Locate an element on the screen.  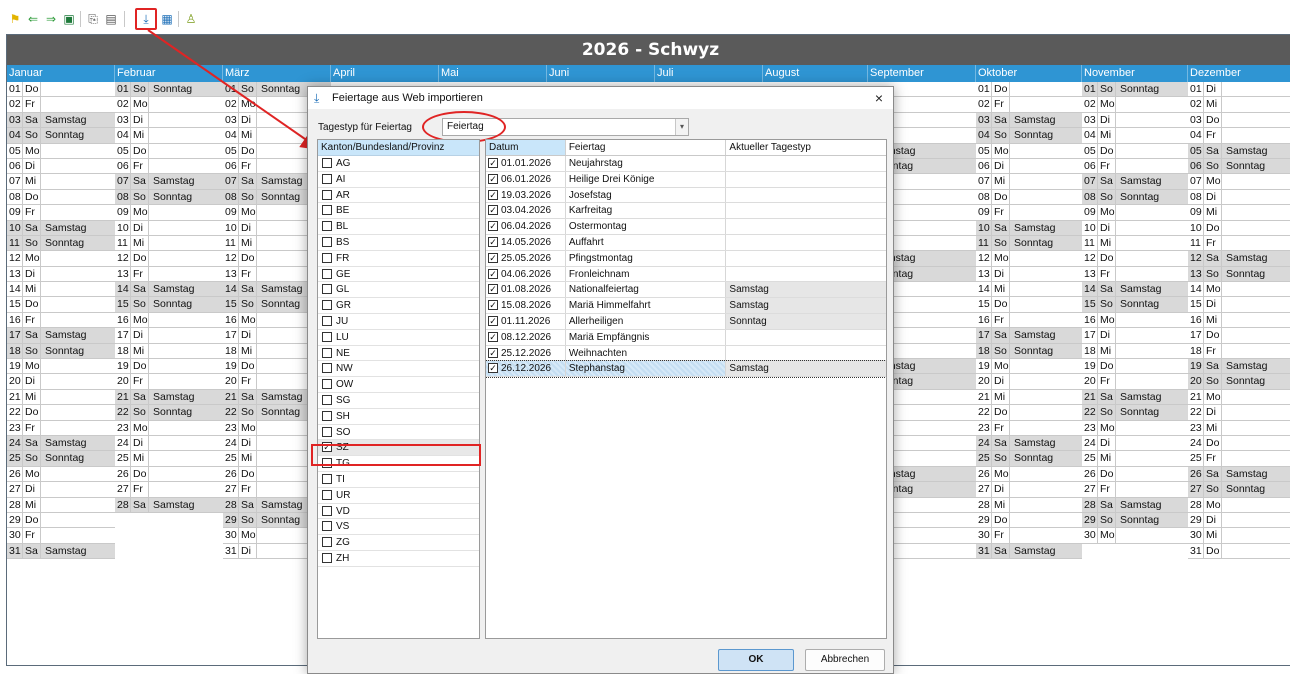
day-row: 24 Do is located at coordinates (1239, 443).